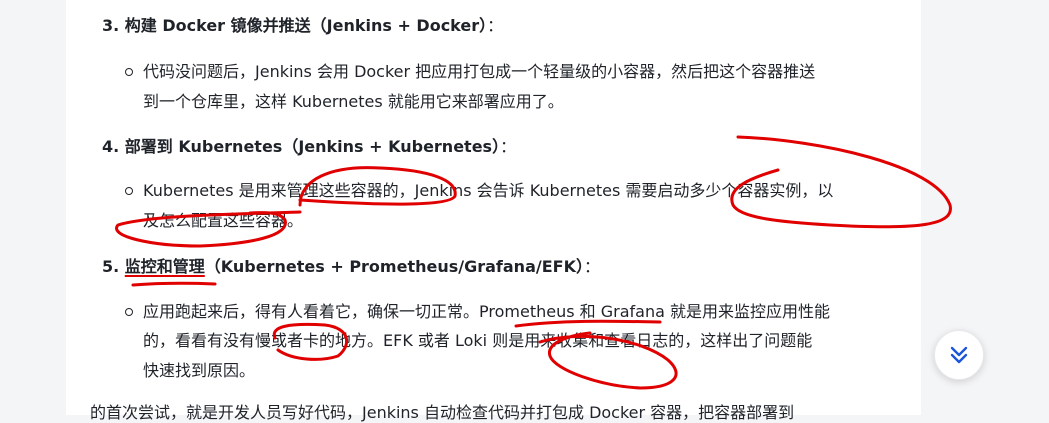 The height and width of the screenshot is (423, 1049). I want to click on section-5-title-marked: 监控和管理, so click(164, 266).